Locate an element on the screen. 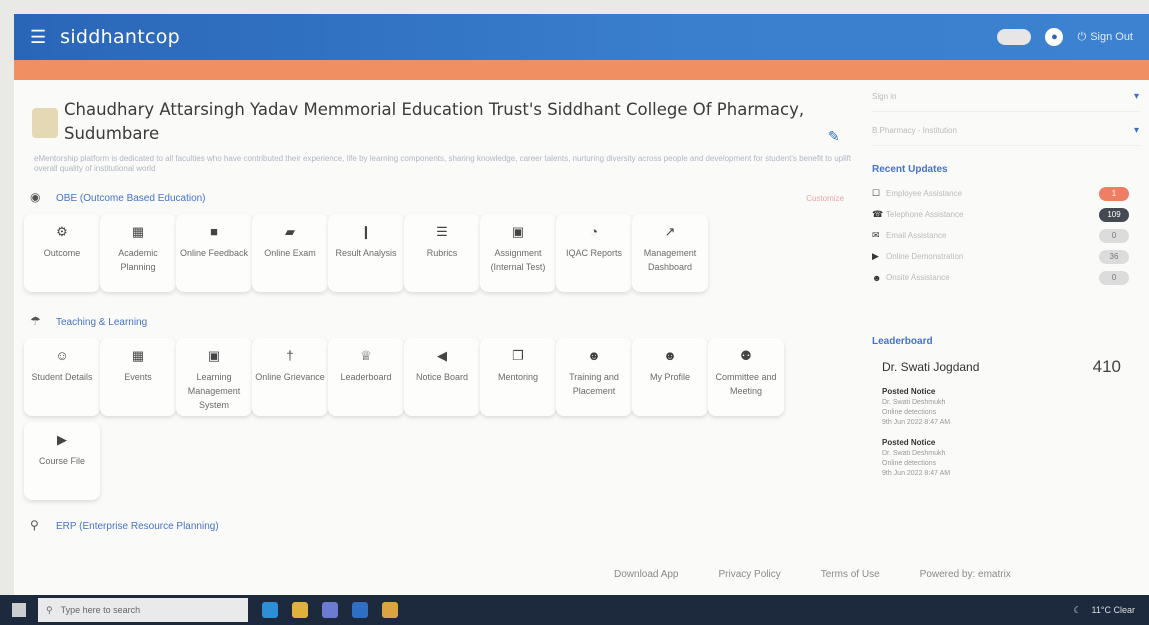 Image resolution: width=1149 pixels, height=625 pixels. tile-obe: ▣ Assignment (Internal Test) is located at coordinates (518, 253).